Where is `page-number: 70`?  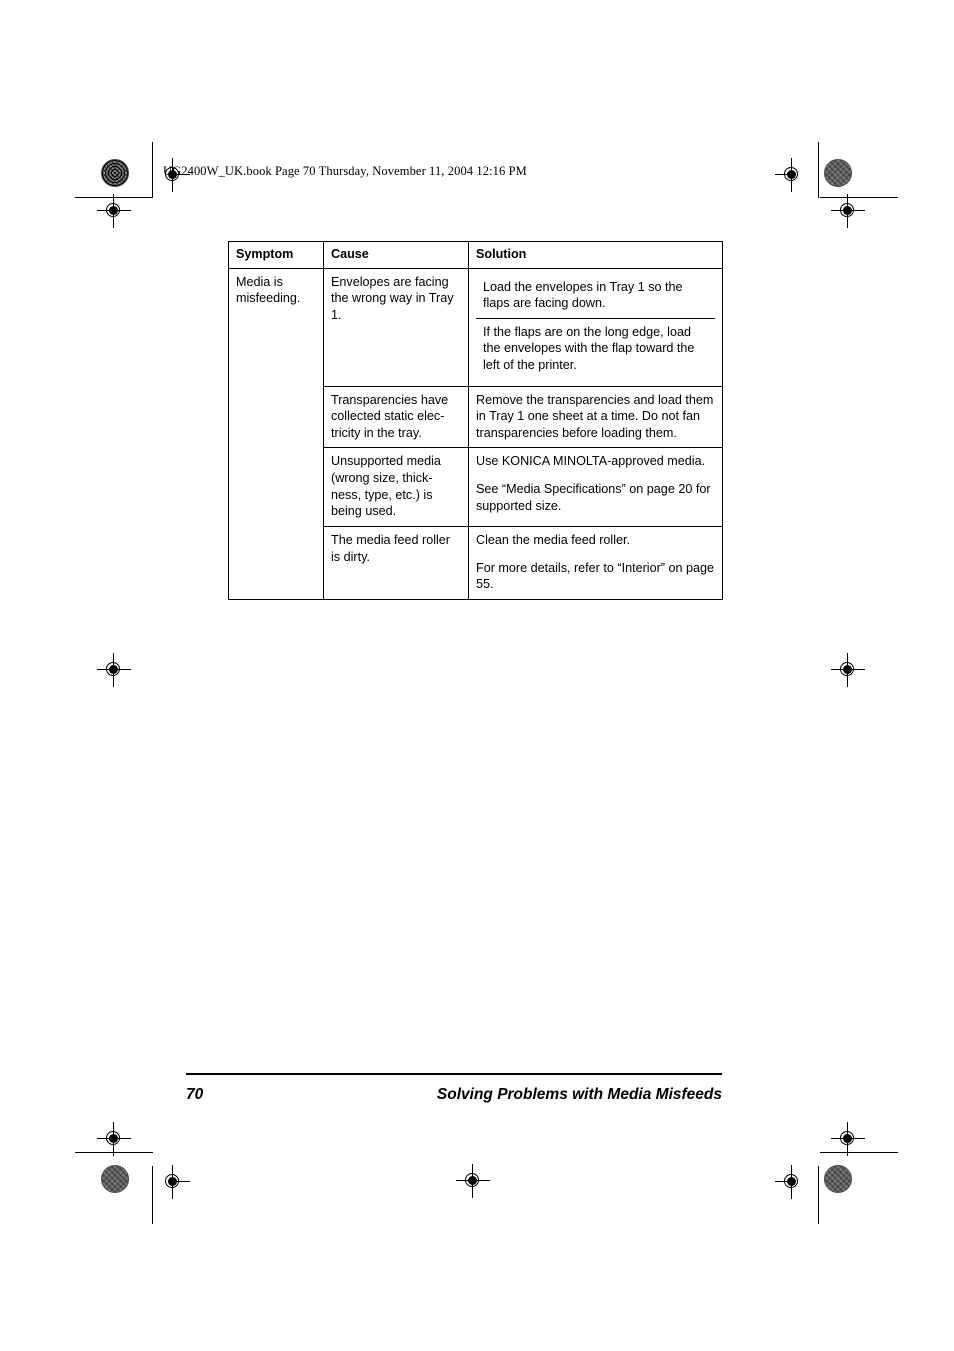 page-number: 70 is located at coordinates (195, 1094).